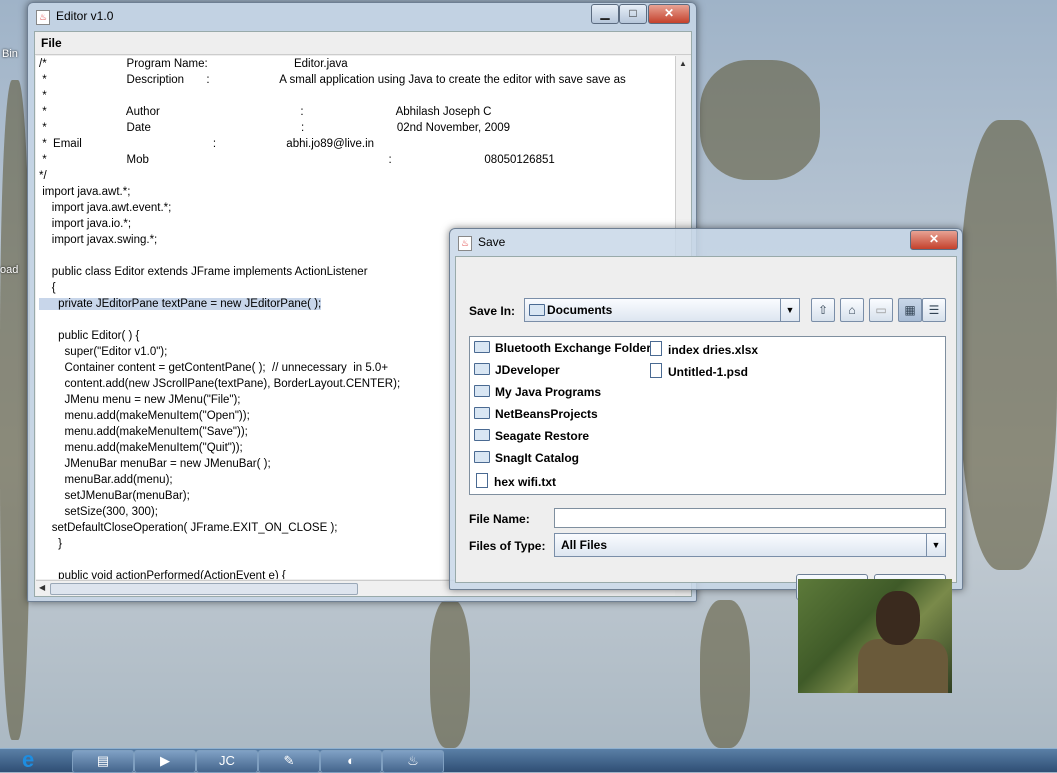 This screenshot has height=773, width=1057. I want to click on taskbar-app-button: ◐, so click(351, 761).